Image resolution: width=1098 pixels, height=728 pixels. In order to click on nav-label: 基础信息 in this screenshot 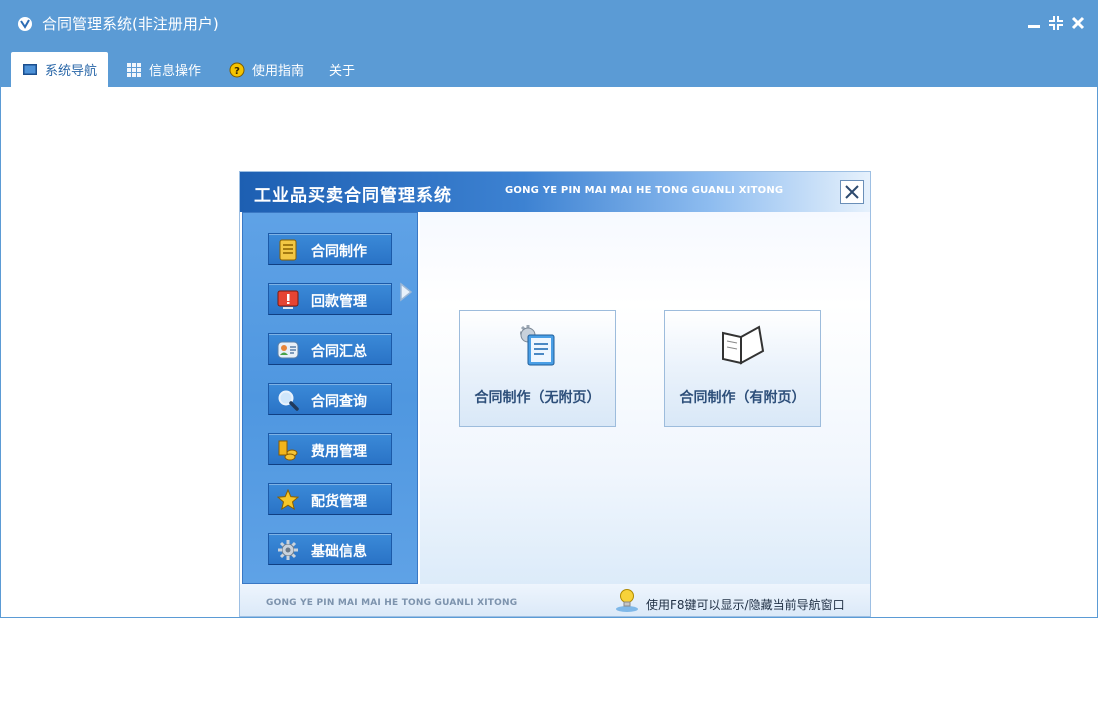, I will do `click(339, 552)`.